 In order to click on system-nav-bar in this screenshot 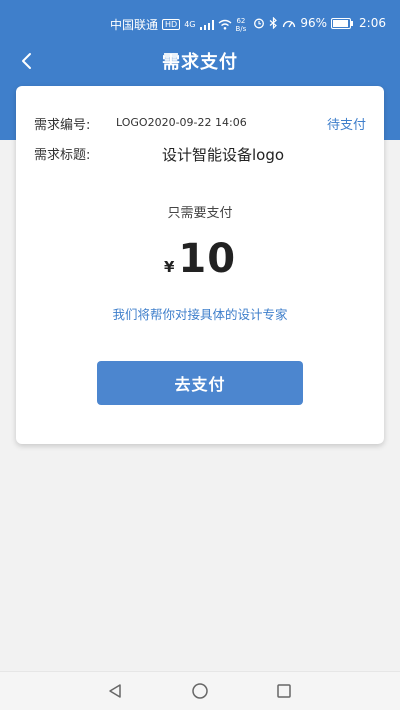, I will do `click(200, 690)`.